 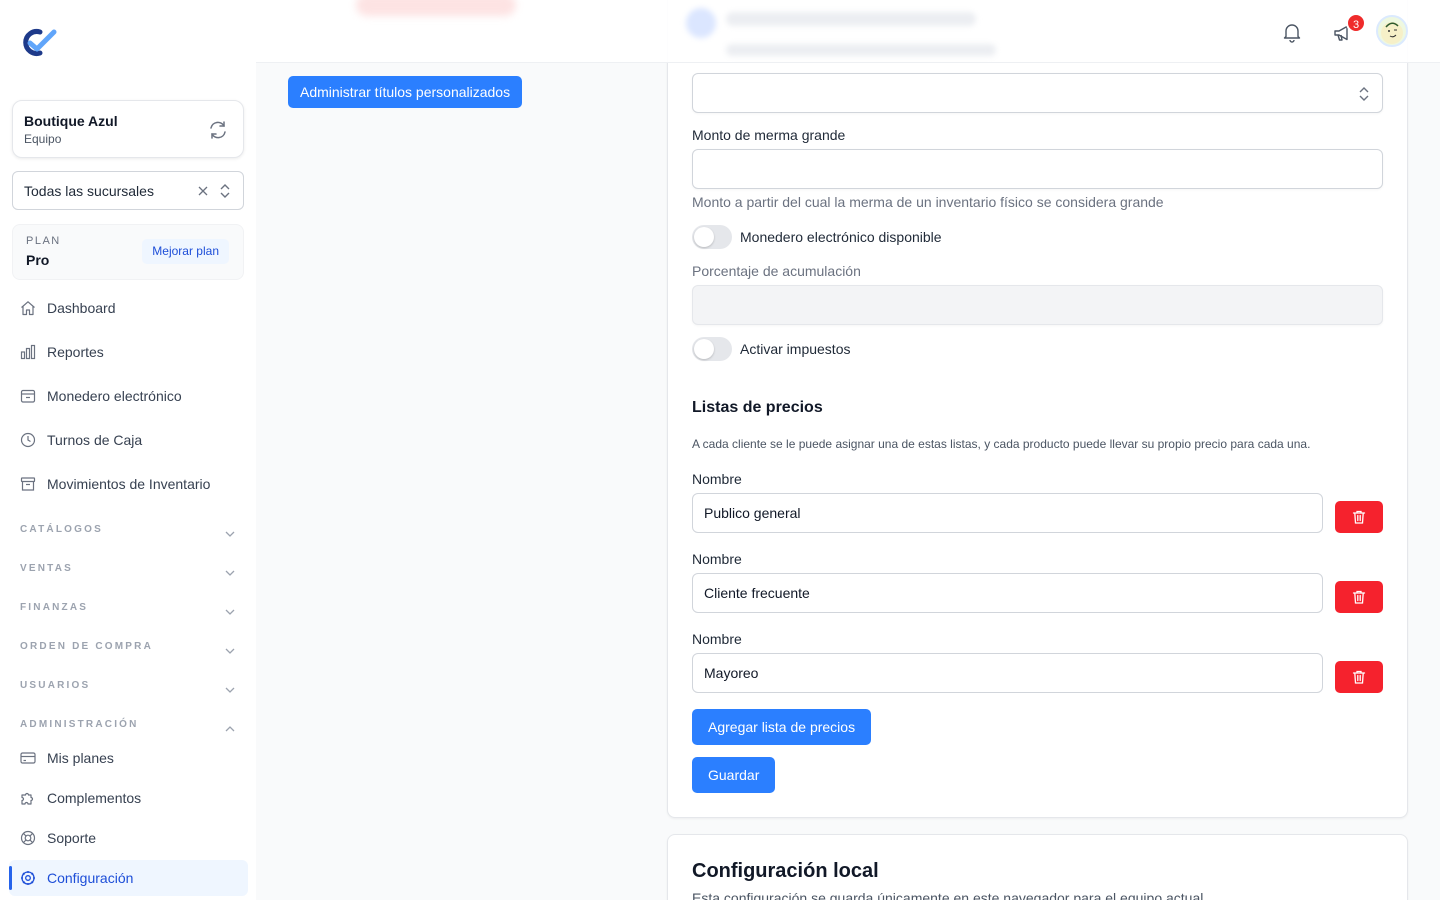 I want to click on sidebar-item-label: Mis planes, so click(x=80, y=758).